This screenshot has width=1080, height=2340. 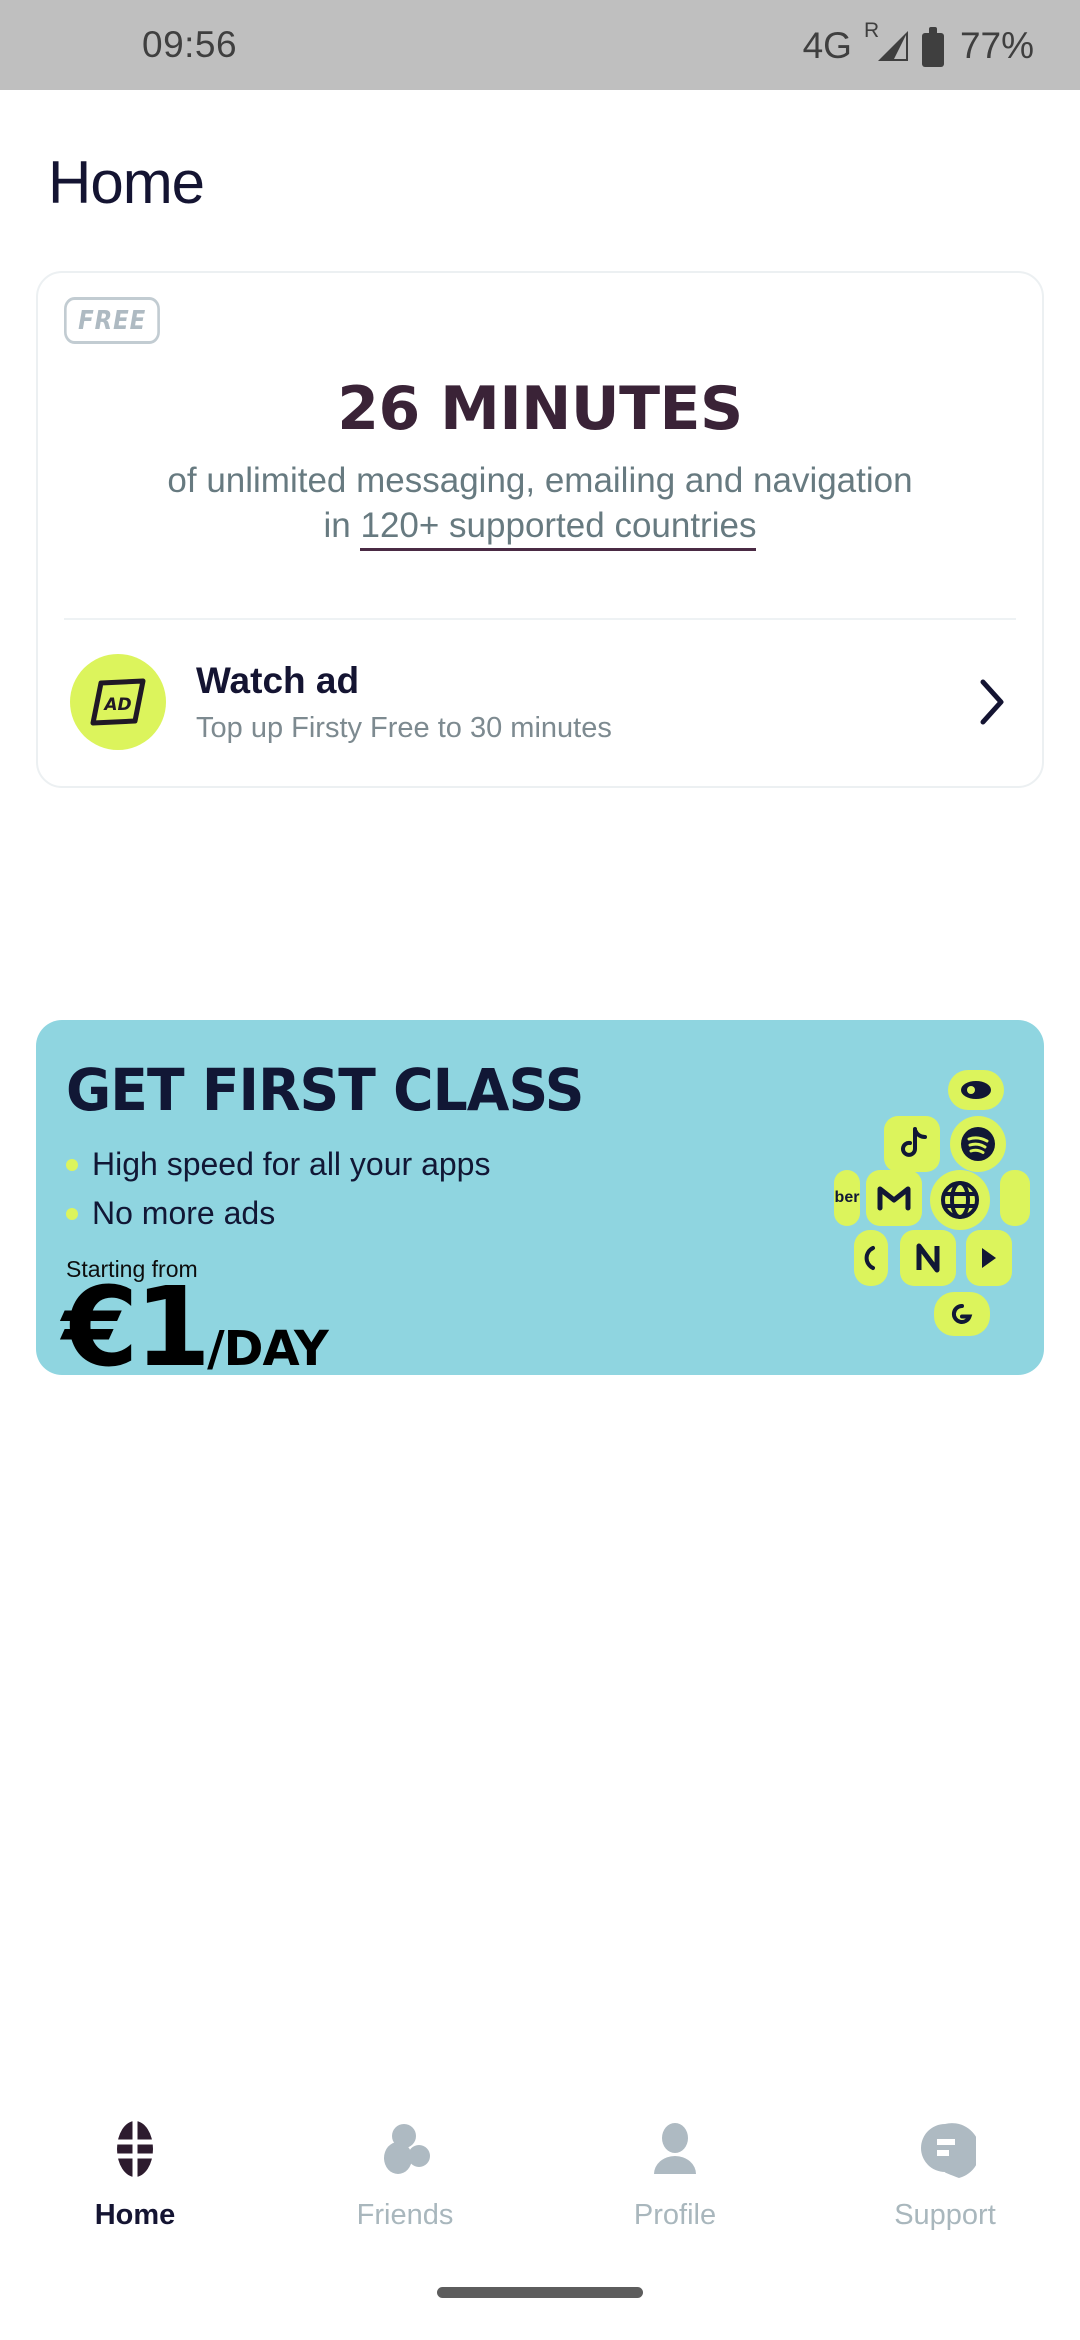 What do you see at coordinates (540, 2292) in the screenshot?
I see `home-indicator` at bounding box center [540, 2292].